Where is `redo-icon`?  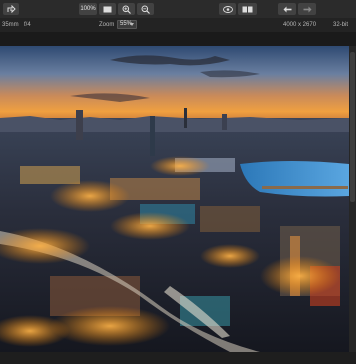 redo-icon is located at coordinates (307, 9).